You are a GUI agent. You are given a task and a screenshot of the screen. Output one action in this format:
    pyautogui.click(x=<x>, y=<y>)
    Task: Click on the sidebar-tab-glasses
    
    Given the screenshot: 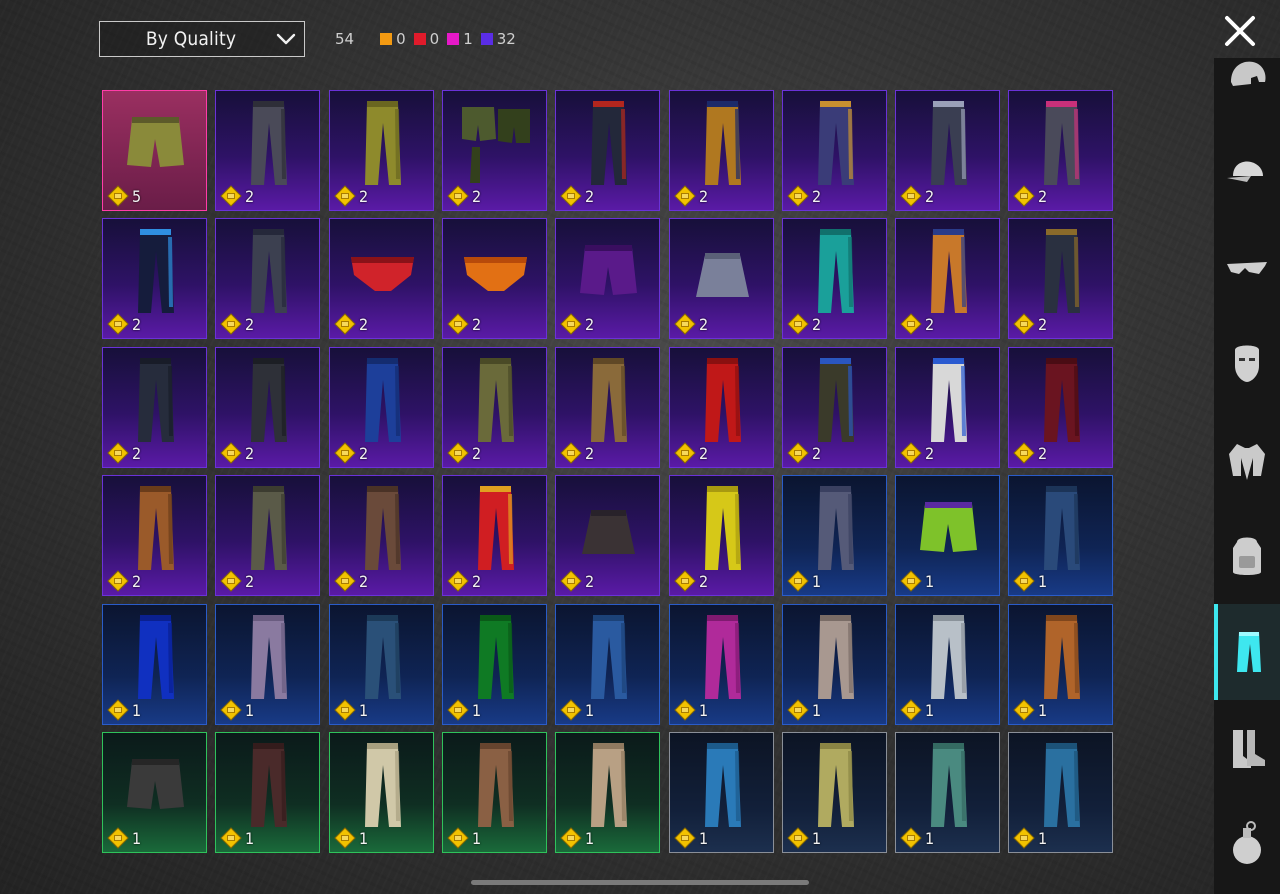 What is the action you would take?
    pyautogui.click(x=1247, y=268)
    